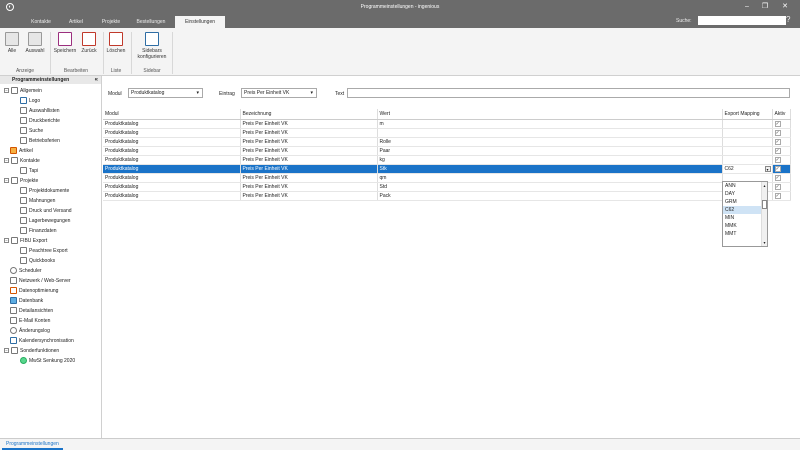  What do you see at coordinates (89, 43) in the screenshot?
I see `zurueck-button: Zurück` at bounding box center [89, 43].